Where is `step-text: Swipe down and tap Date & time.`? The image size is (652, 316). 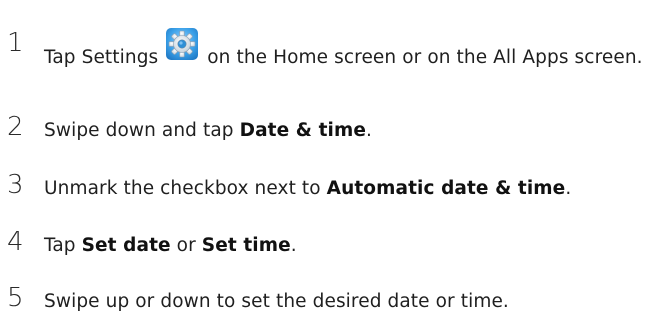 step-text: Swipe down and tap Date & time. is located at coordinates (345, 131).